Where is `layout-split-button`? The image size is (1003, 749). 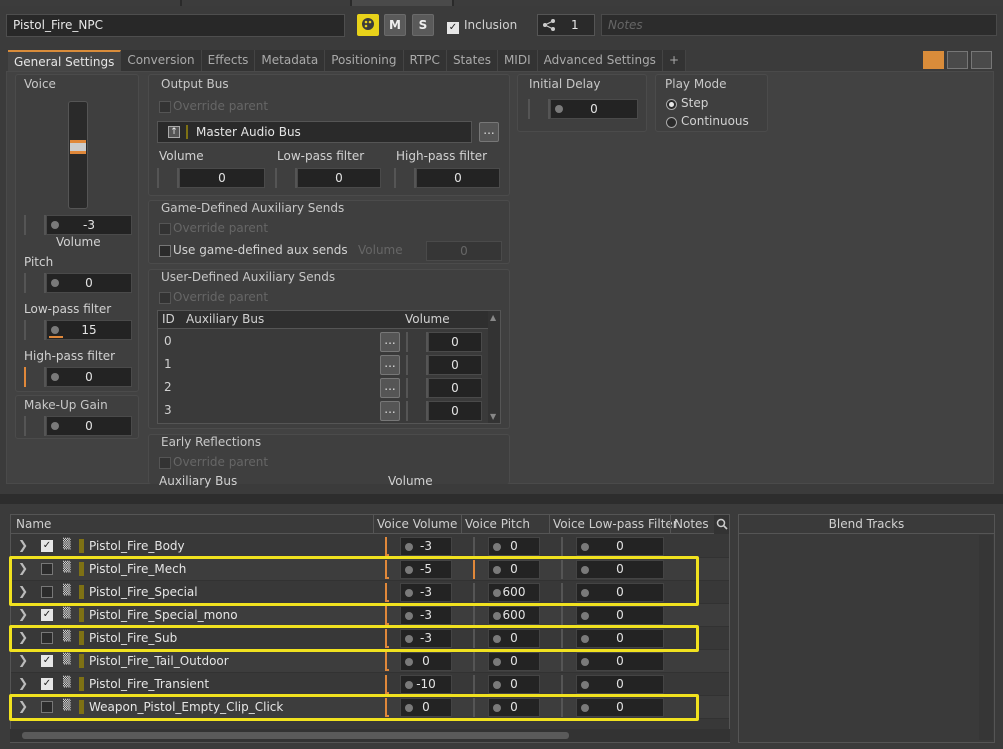
layout-split-button is located at coordinates (957, 60).